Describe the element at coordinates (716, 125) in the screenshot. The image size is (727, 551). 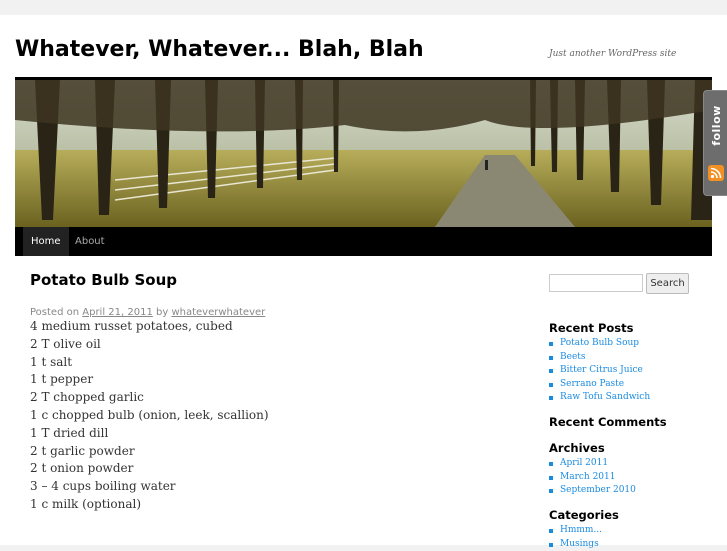
I see `follow-label: follow` at that location.